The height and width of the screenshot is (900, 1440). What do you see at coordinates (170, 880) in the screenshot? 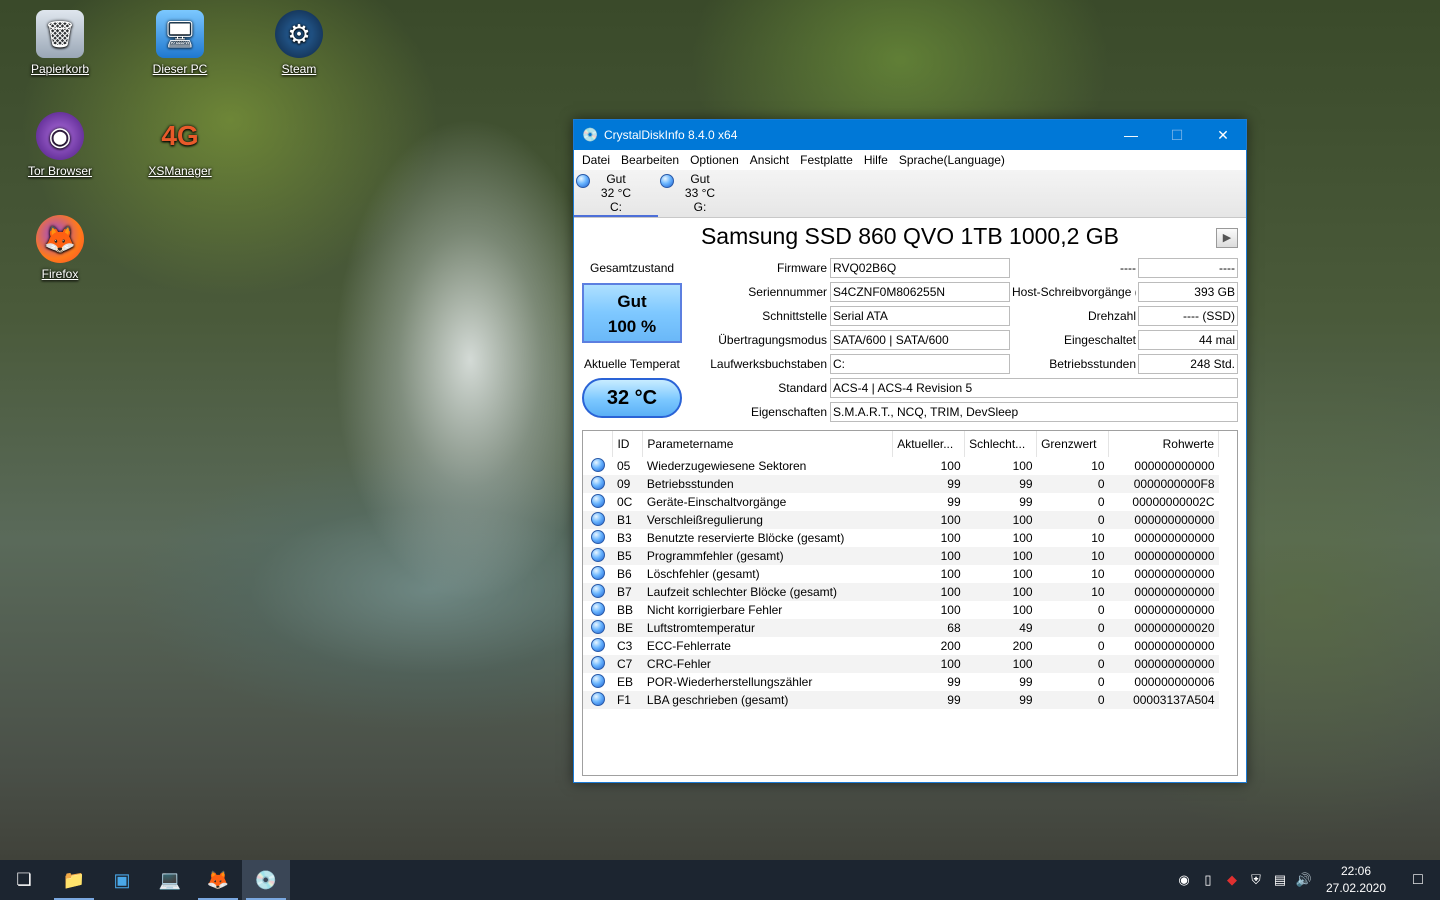
I see `taskbar-app-3: 💻` at bounding box center [170, 880].